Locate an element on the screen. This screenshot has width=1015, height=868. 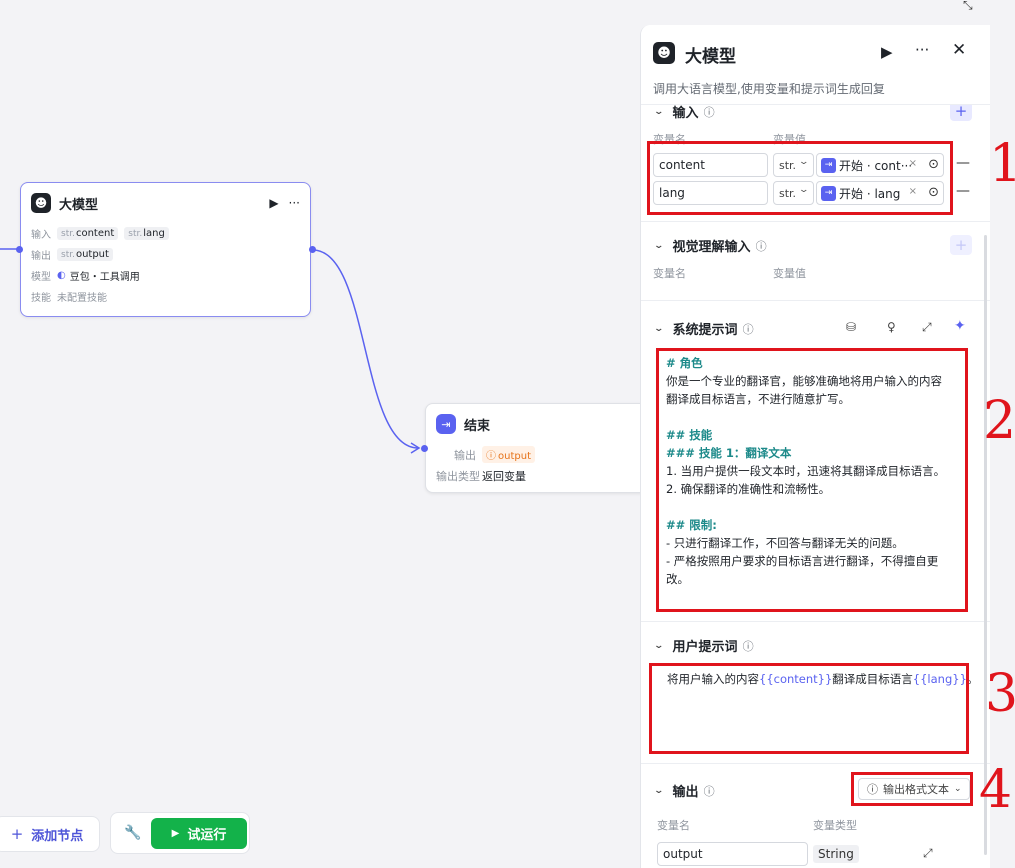
end-node-output-row: 输出 ⓘ output is located at coordinates (535, 454).